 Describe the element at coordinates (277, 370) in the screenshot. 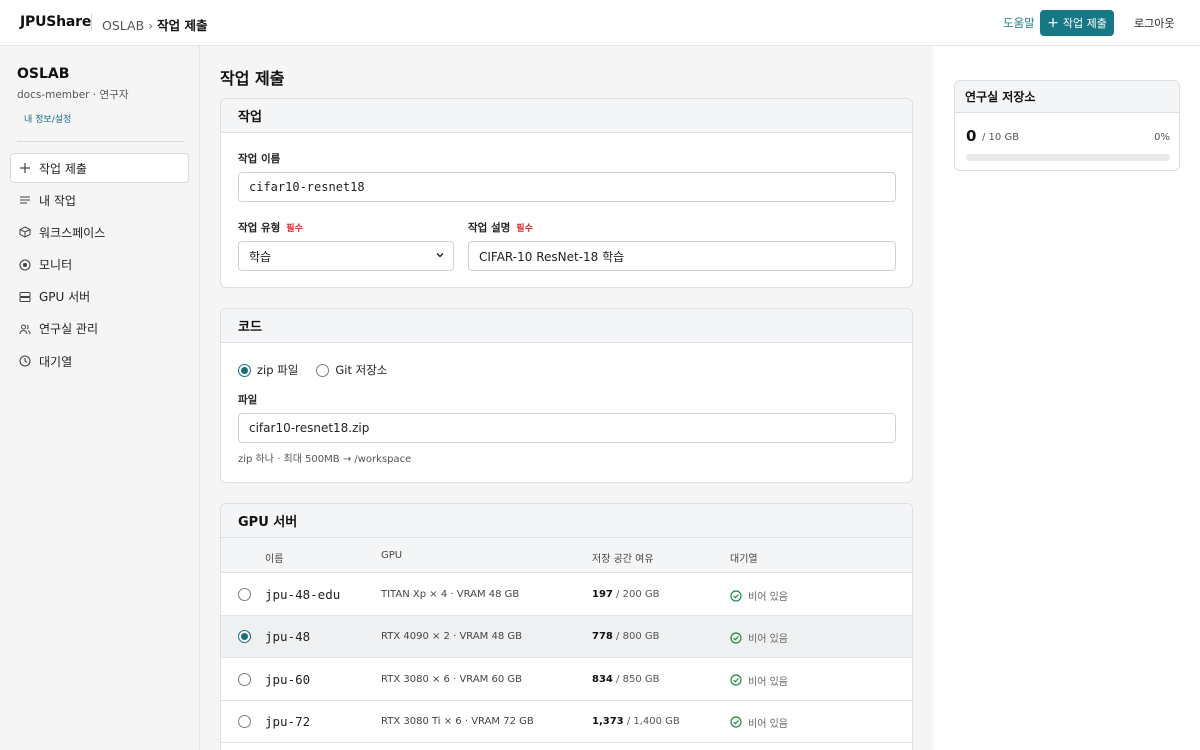

I see `zip-option-label: zip 파일` at that location.